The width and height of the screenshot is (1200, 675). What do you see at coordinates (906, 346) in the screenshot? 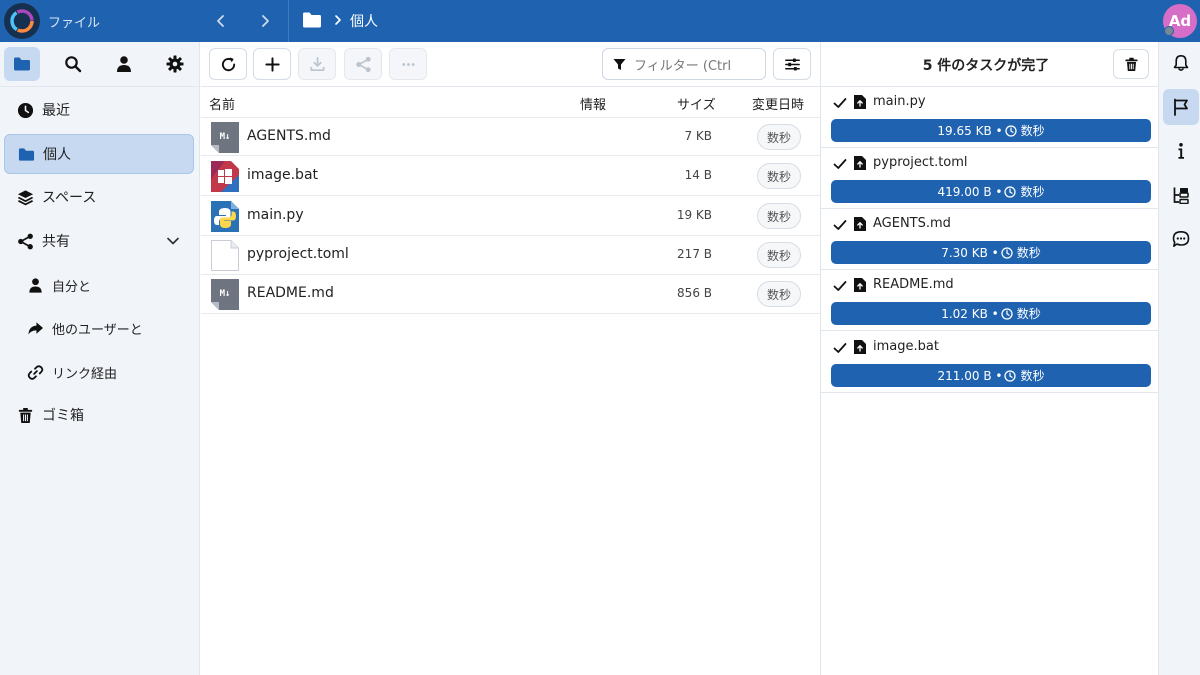
I see `task-file-name: image.bat` at bounding box center [906, 346].